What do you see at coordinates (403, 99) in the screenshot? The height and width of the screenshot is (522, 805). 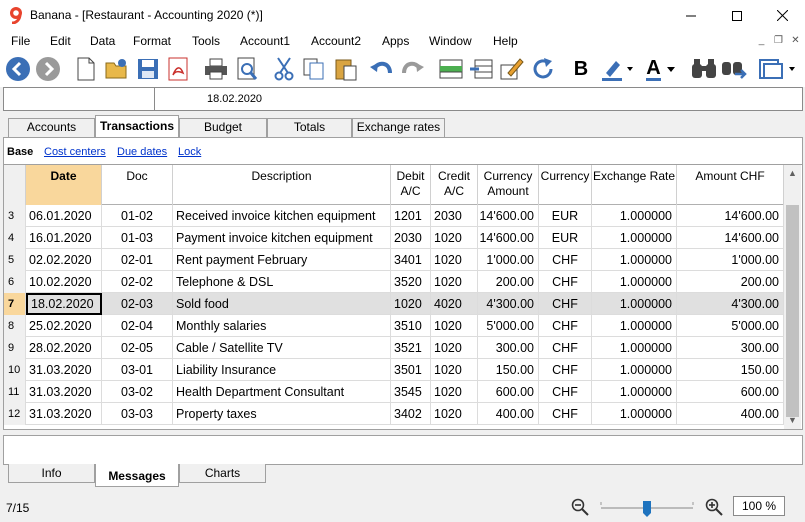 I see `cell-editor-bar: 18.02.2020` at bounding box center [403, 99].